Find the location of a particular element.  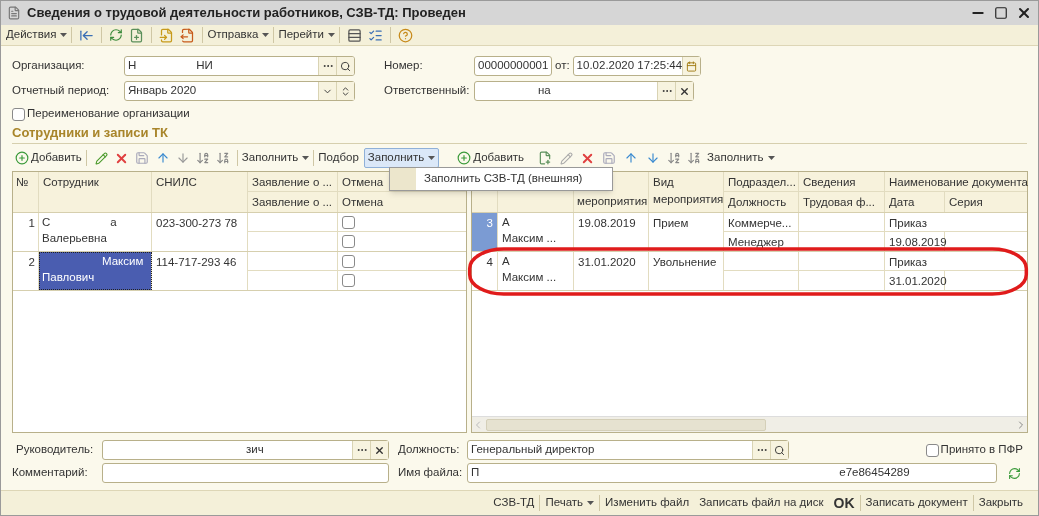

responsible-field: на is located at coordinates (584, 91).